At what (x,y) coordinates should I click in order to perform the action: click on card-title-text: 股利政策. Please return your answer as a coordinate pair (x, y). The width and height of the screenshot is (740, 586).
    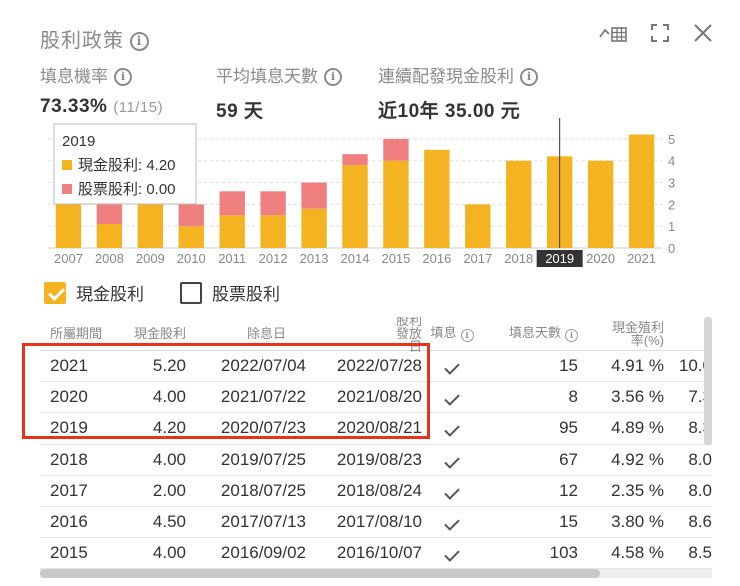
    Looking at the image, I should click on (82, 41).